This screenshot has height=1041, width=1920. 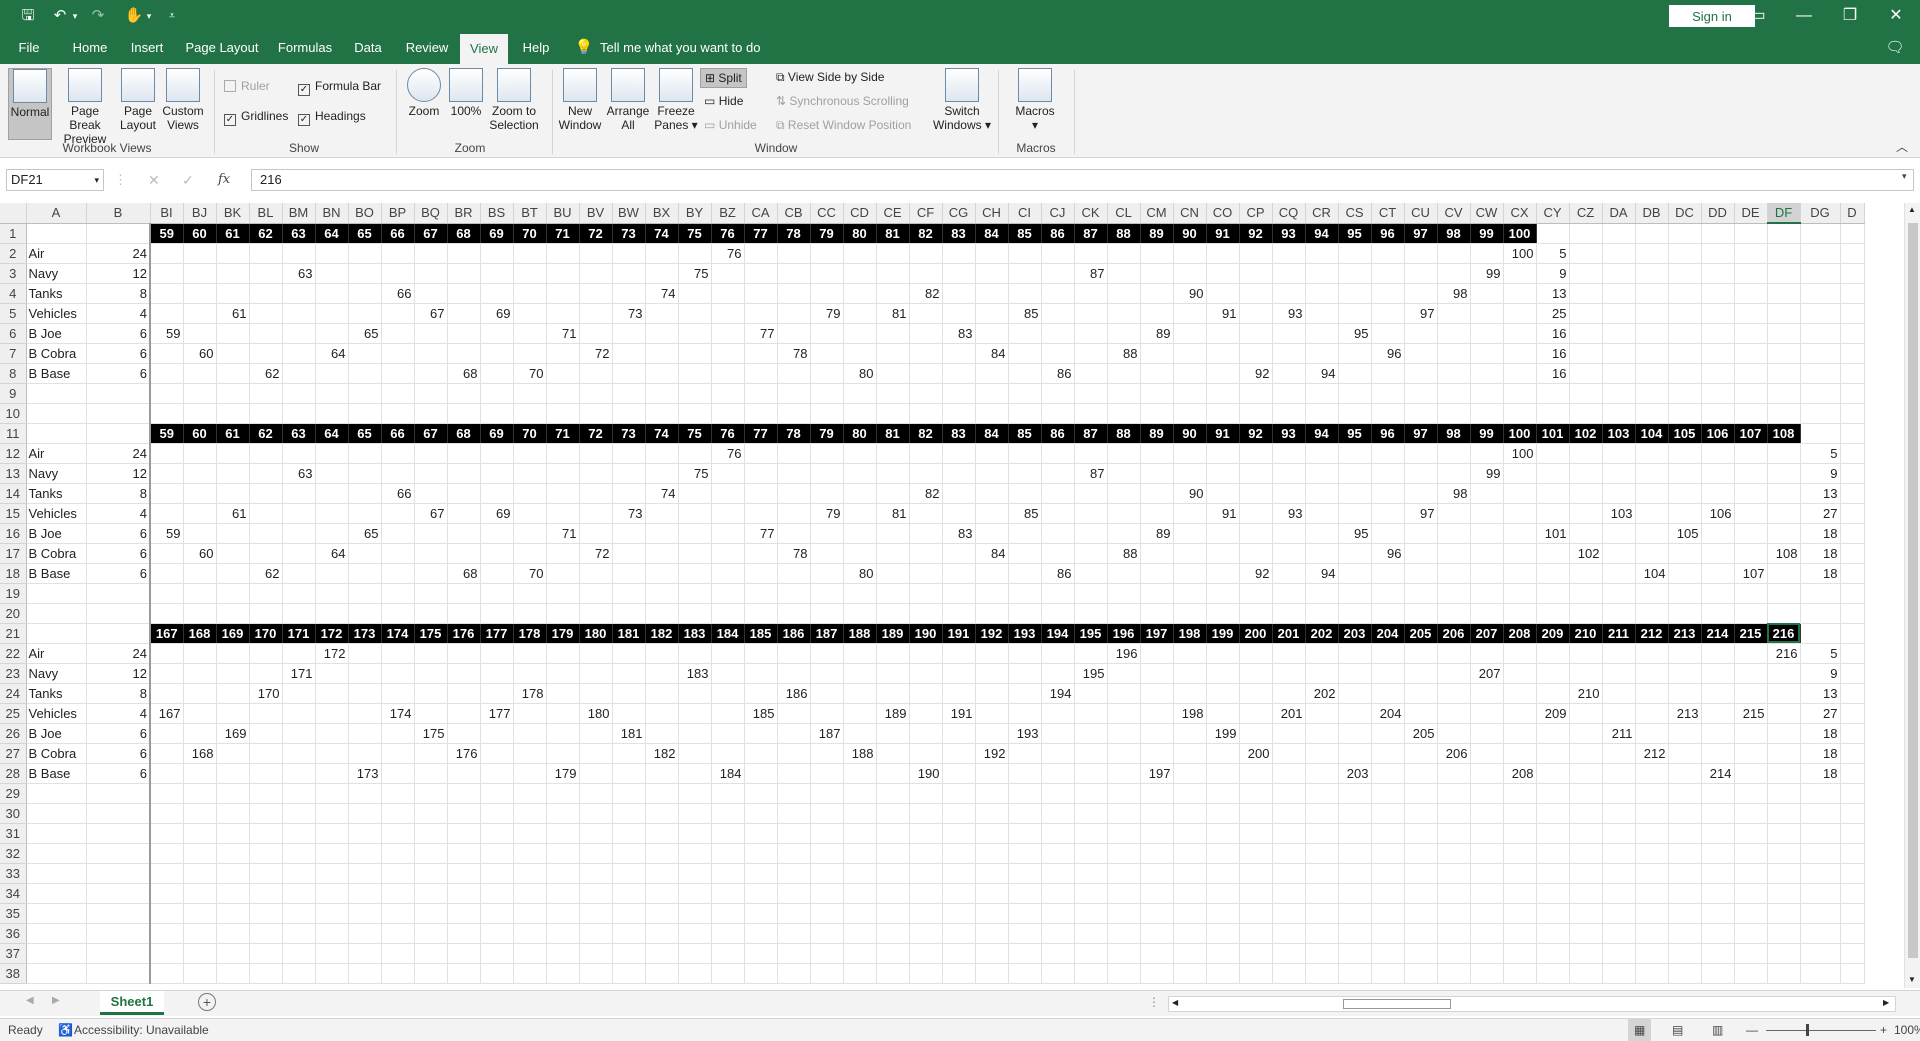 What do you see at coordinates (1685, 713) in the screenshot?
I see `cell: 213` at bounding box center [1685, 713].